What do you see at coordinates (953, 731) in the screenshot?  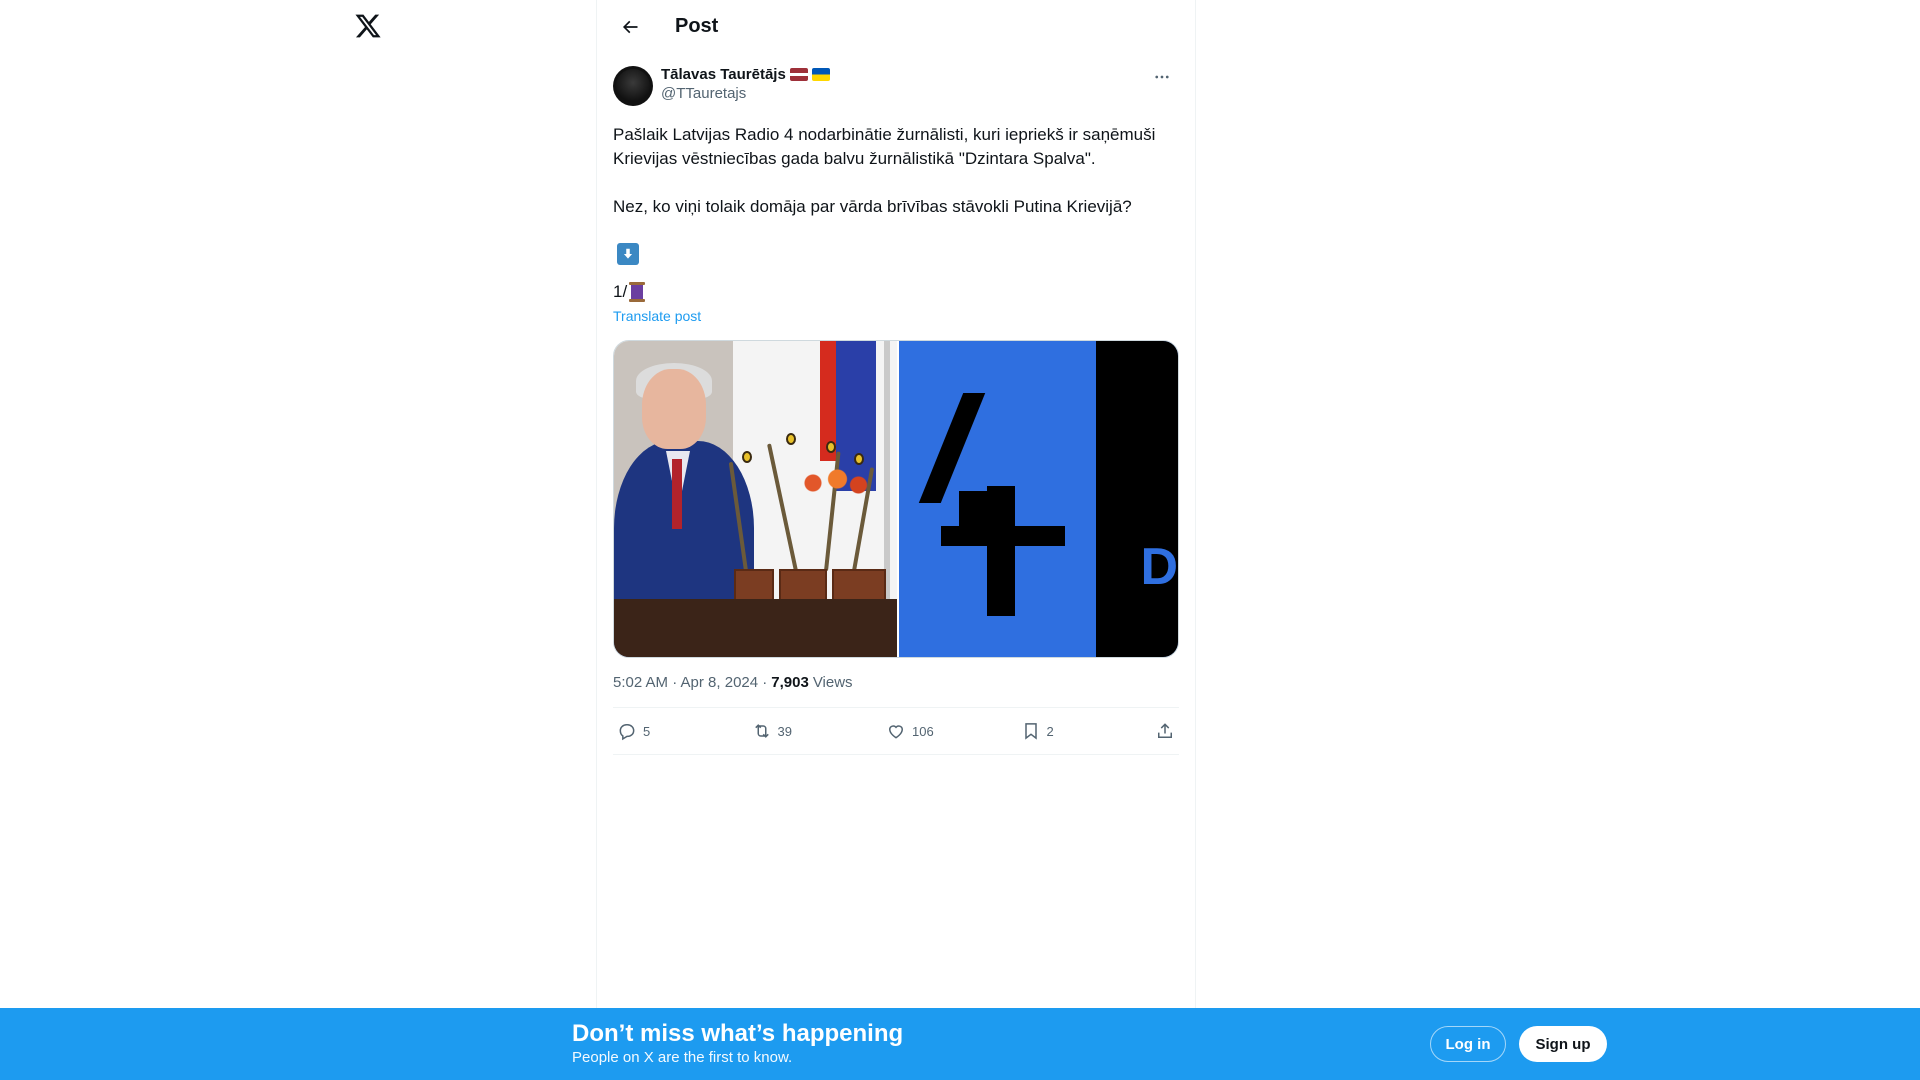 I see `like-button: 106` at bounding box center [953, 731].